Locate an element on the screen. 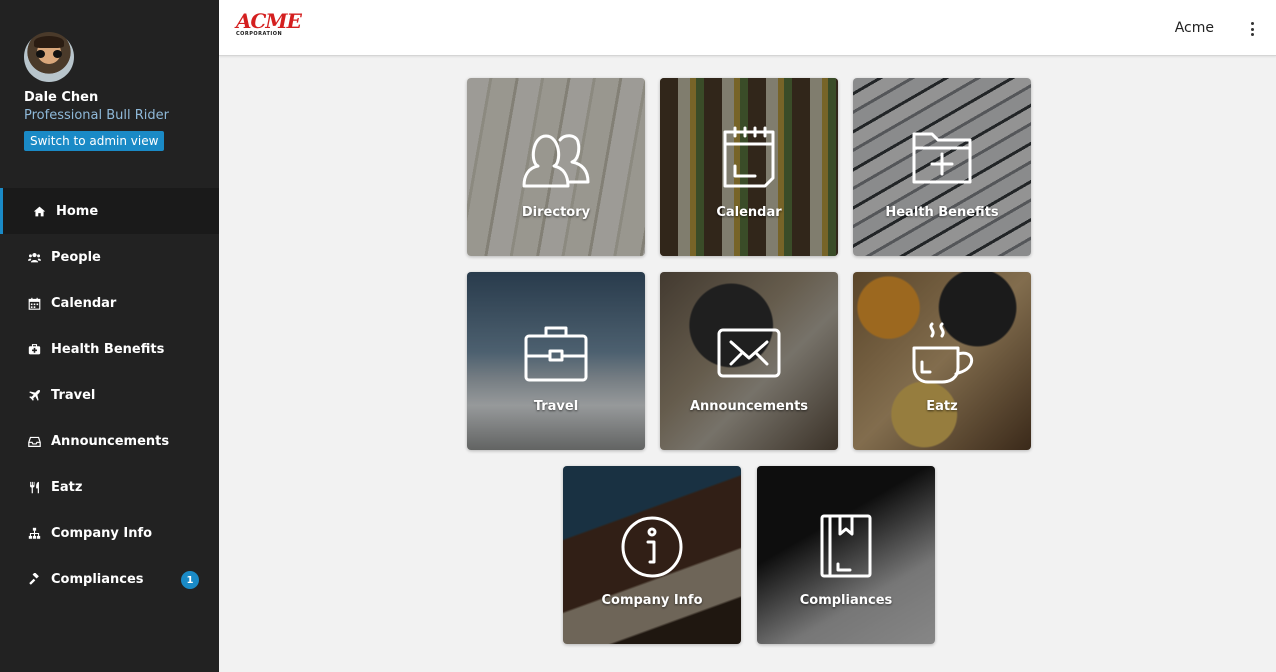 This screenshot has height=672, width=1276. sidebar-item-home: Home is located at coordinates (109, 211).